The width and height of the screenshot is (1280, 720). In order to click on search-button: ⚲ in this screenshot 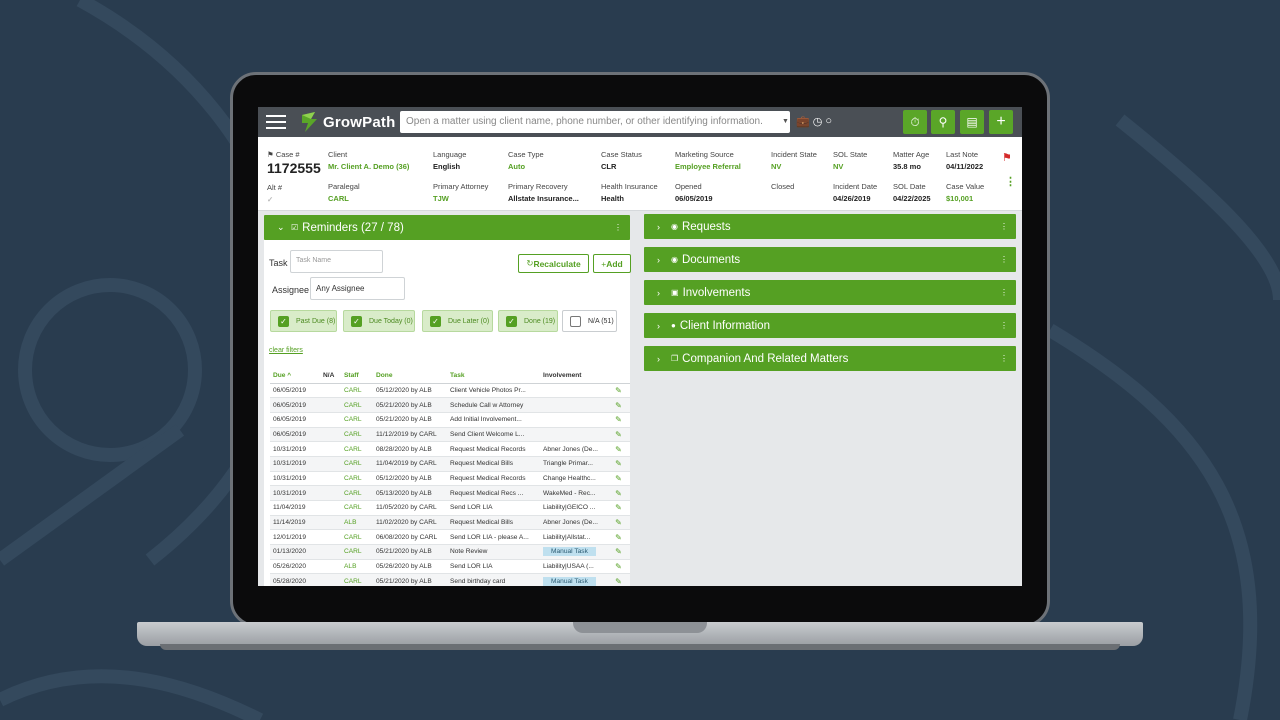, I will do `click(943, 122)`.